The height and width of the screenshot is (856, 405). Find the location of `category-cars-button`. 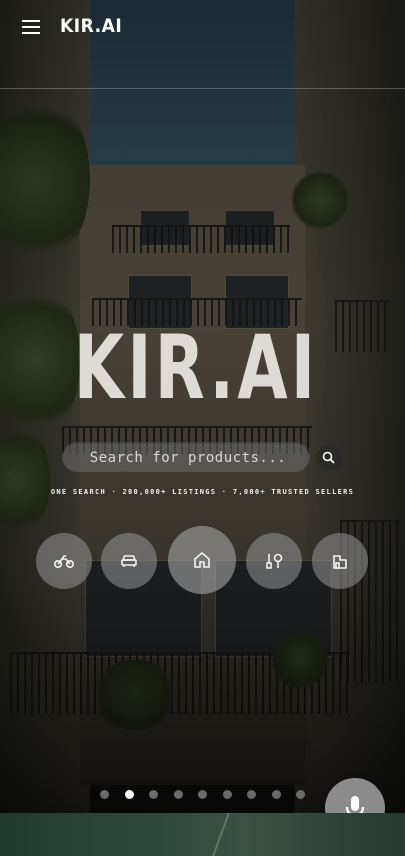

category-cars-button is located at coordinates (129, 561).